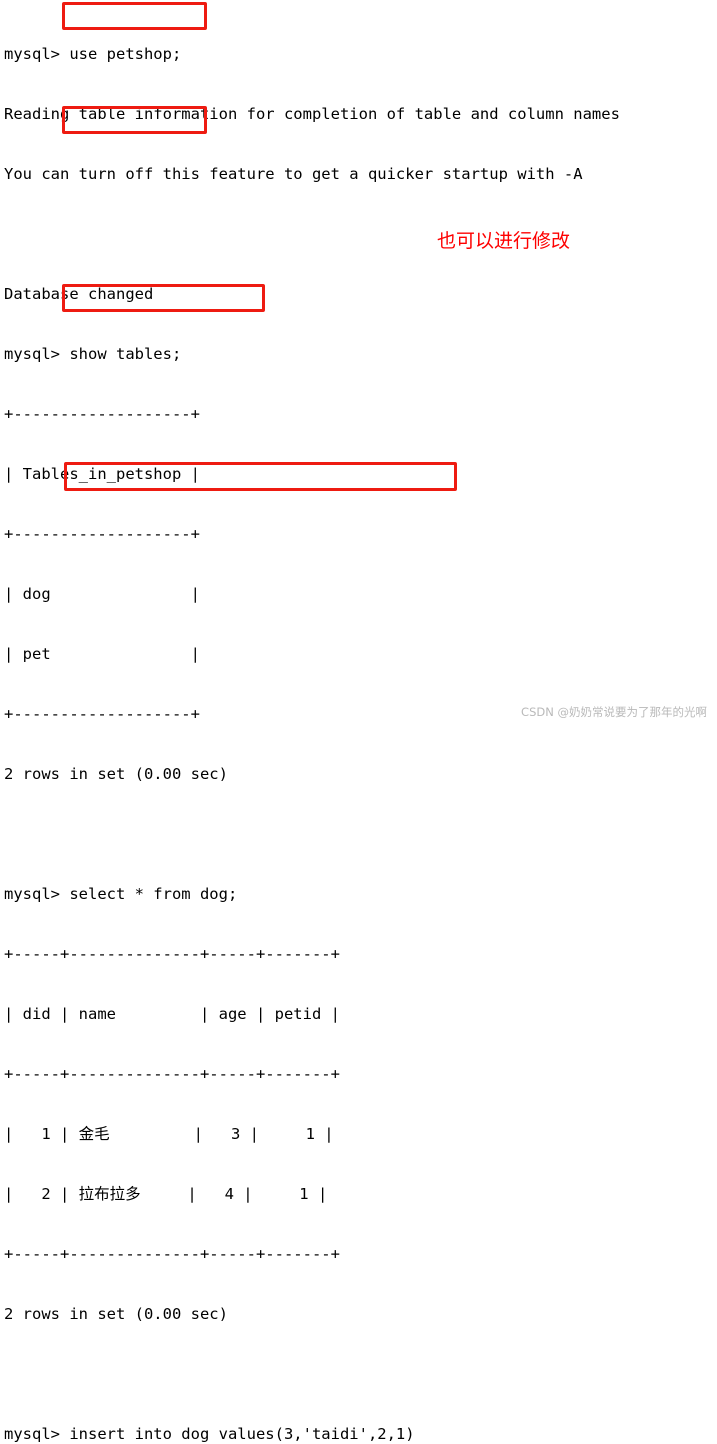 This screenshot has width=717, height=1444. What do you see at coordinates (102, 474) in the screenshot?
I see `terminal-line: | Tables_in_petshop |` at bounding box center [102, 474].